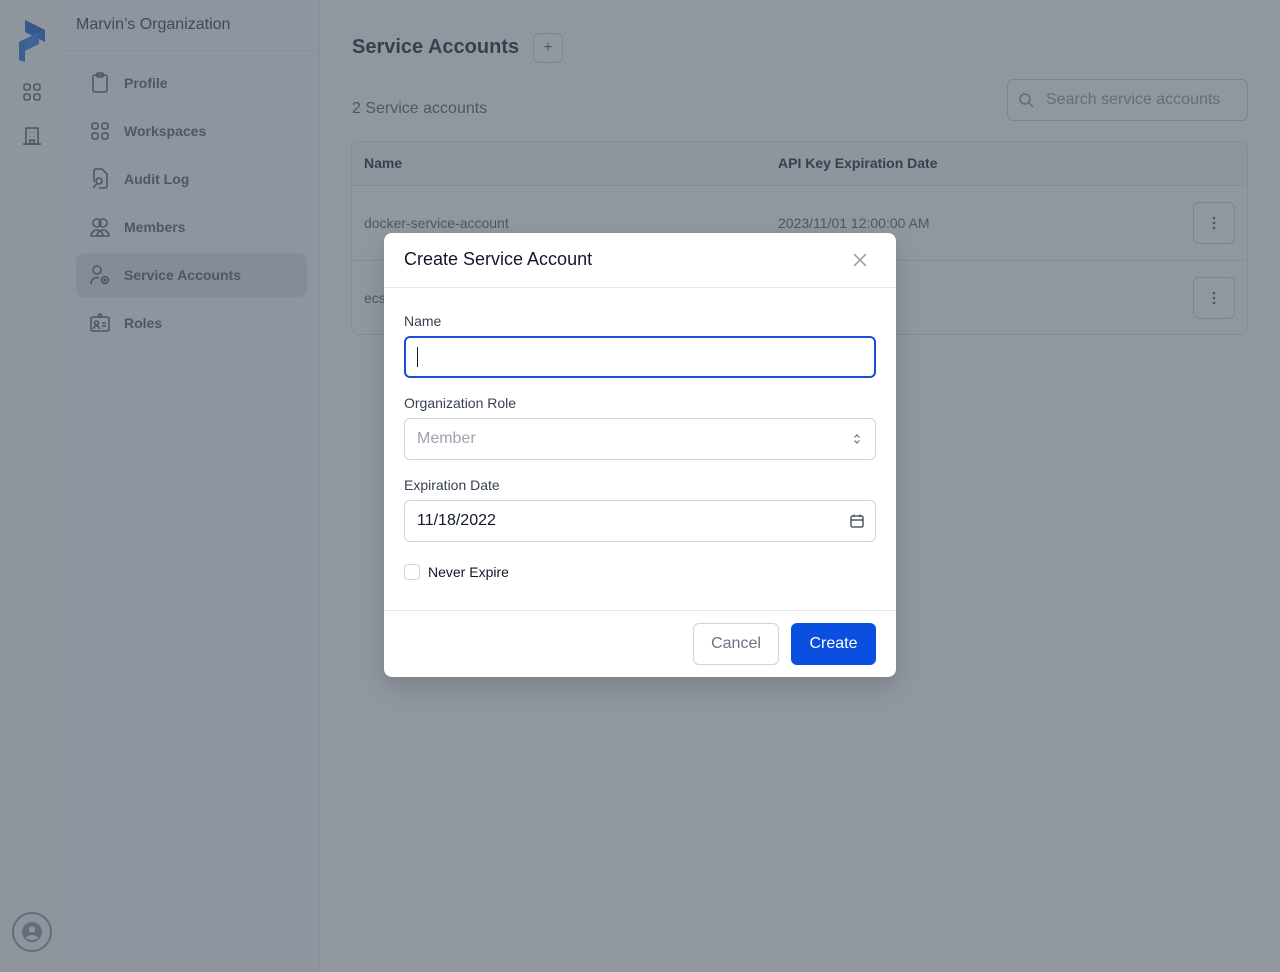  I want to click on dialog-title: Create Service Account, so click(498, 259).